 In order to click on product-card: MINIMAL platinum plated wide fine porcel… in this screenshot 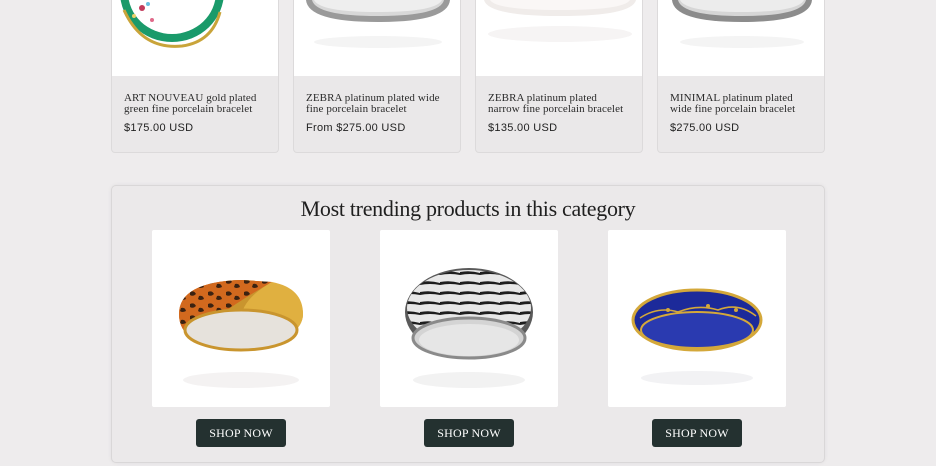, I will do `click(741, 76)`.